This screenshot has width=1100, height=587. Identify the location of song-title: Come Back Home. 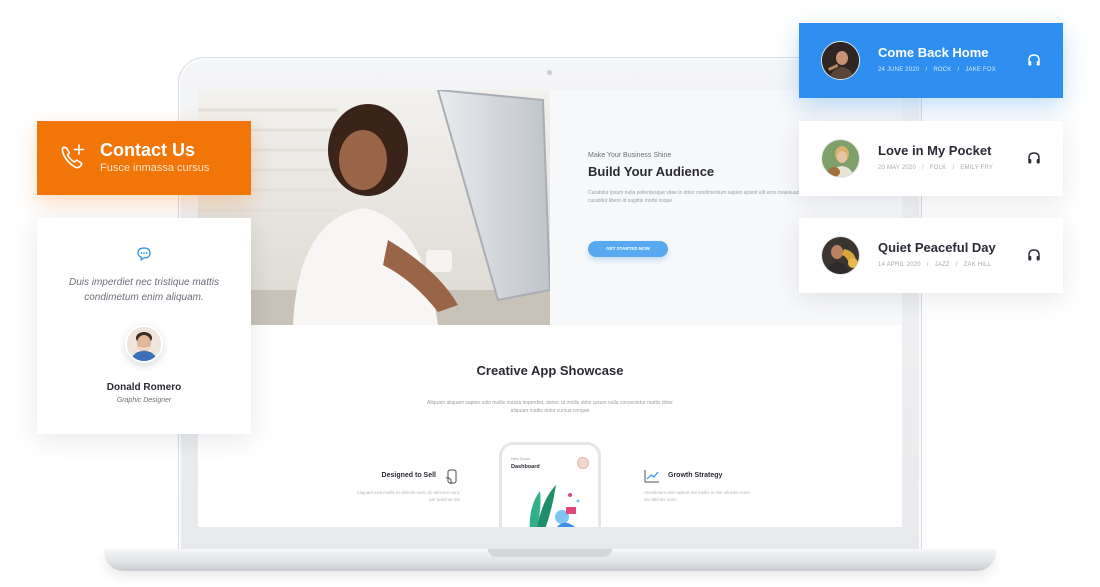
(933, 52).